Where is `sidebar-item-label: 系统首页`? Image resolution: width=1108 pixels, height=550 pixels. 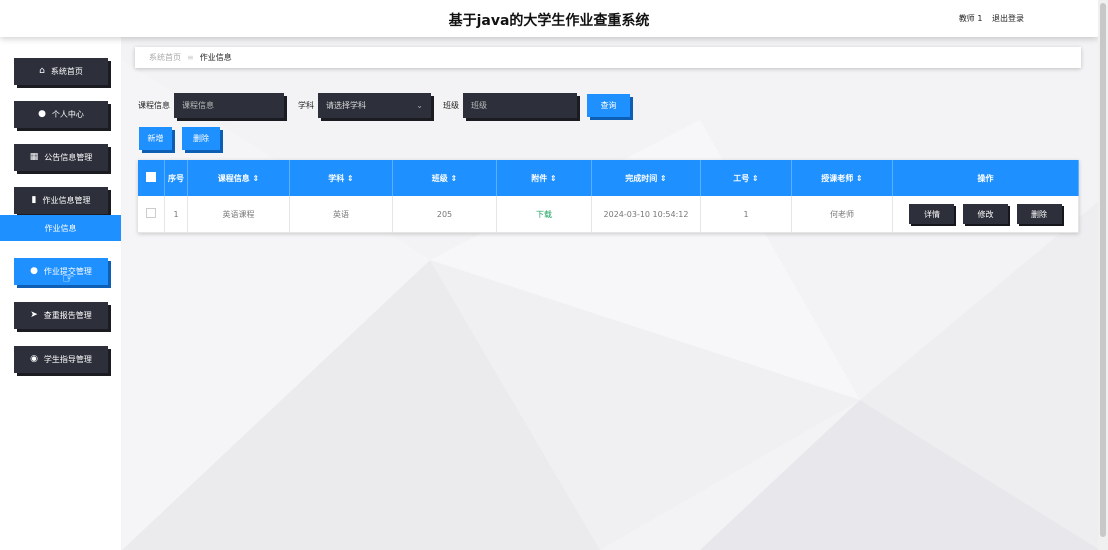 sidebar-item-label: 系统首页 is located at coordinates (66, 71).